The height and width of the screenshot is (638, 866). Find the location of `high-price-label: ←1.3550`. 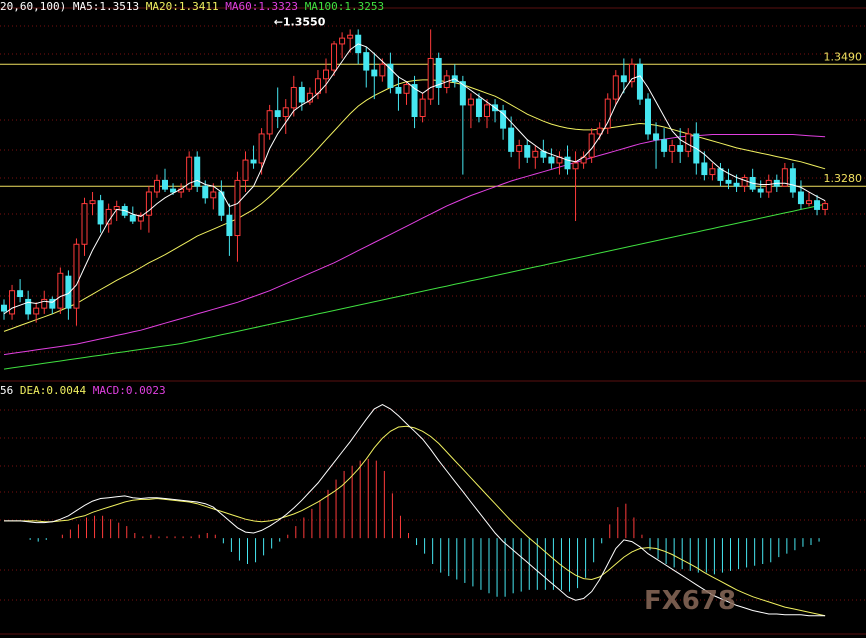

high-price-label: ←1.3550 is located at coordinates (300, 21).